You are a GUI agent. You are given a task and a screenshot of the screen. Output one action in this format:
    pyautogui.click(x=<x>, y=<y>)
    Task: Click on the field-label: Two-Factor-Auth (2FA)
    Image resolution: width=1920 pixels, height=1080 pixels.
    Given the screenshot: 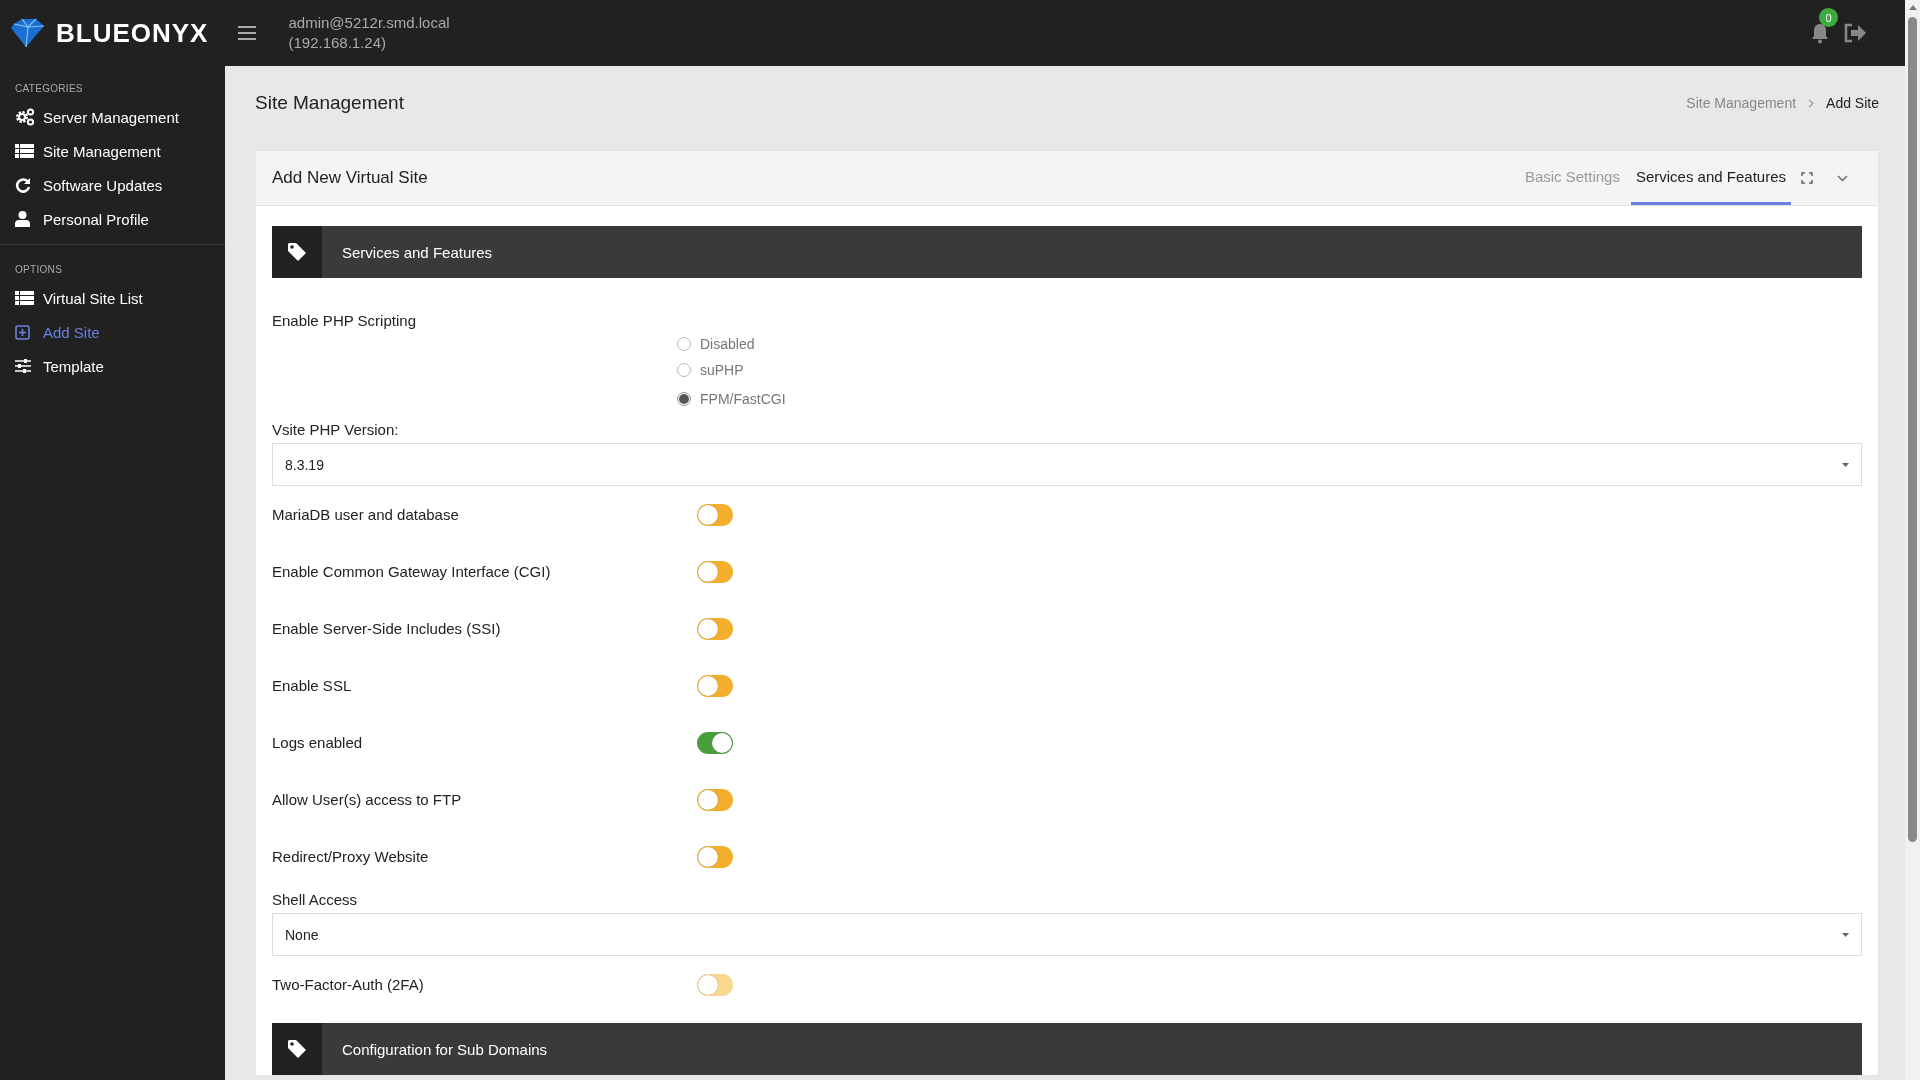 What is the action you would take?
    pyautogui.click(x=348, y=984)
    